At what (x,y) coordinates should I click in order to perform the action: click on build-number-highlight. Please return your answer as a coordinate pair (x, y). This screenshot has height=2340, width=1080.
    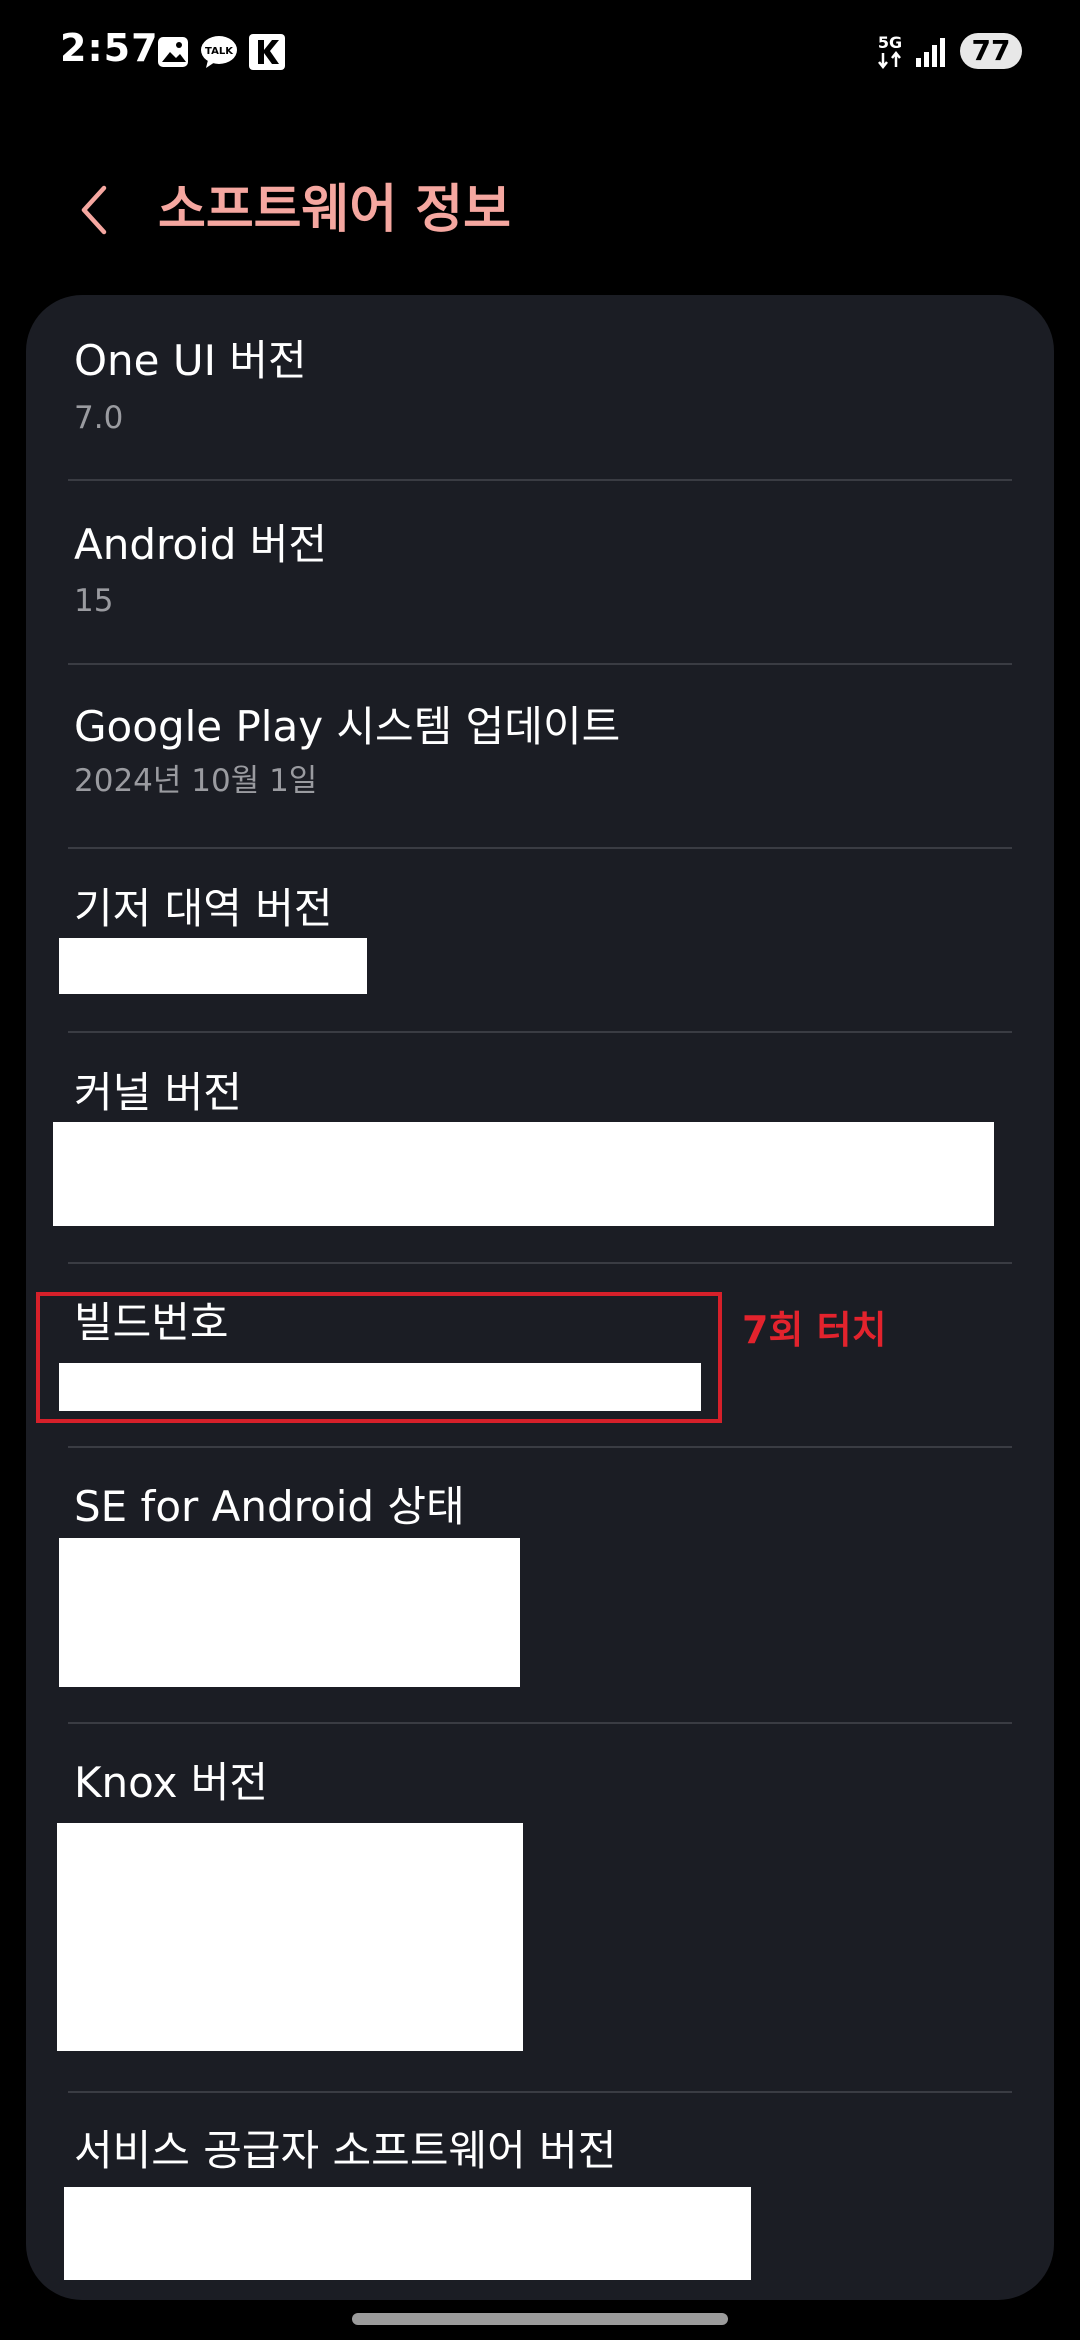
    Looking at the image, I should click on (379, 1357).